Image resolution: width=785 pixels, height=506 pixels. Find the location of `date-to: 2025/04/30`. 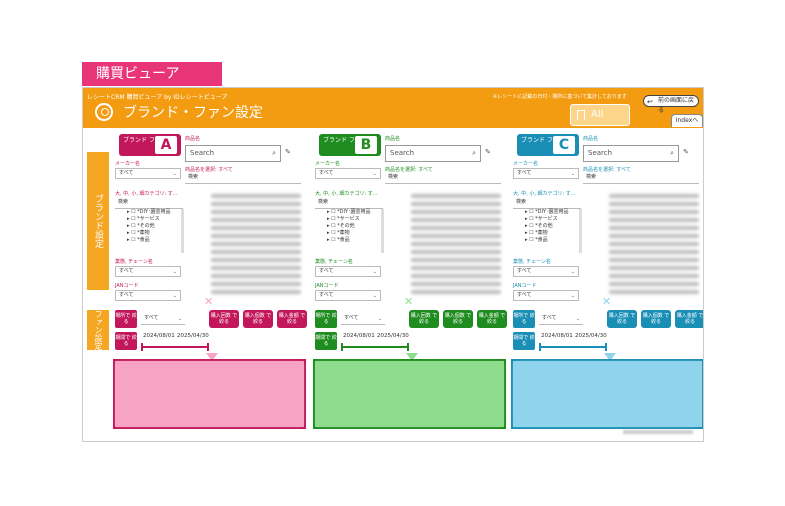

date-to: 2025/04/30 is located at coordinates (193, 336).